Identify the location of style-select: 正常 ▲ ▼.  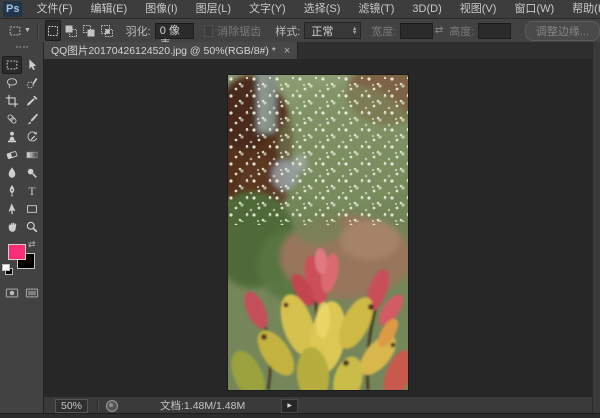
(333, 30).